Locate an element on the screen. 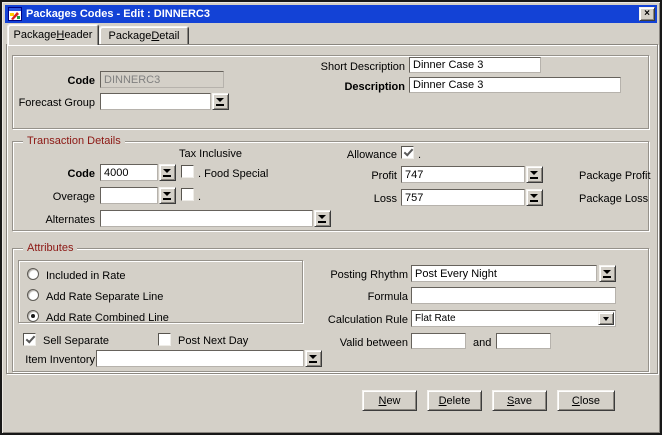 This screenshot has width=662, height=435. alternates-lov-button is located at coordinates (322, 218).